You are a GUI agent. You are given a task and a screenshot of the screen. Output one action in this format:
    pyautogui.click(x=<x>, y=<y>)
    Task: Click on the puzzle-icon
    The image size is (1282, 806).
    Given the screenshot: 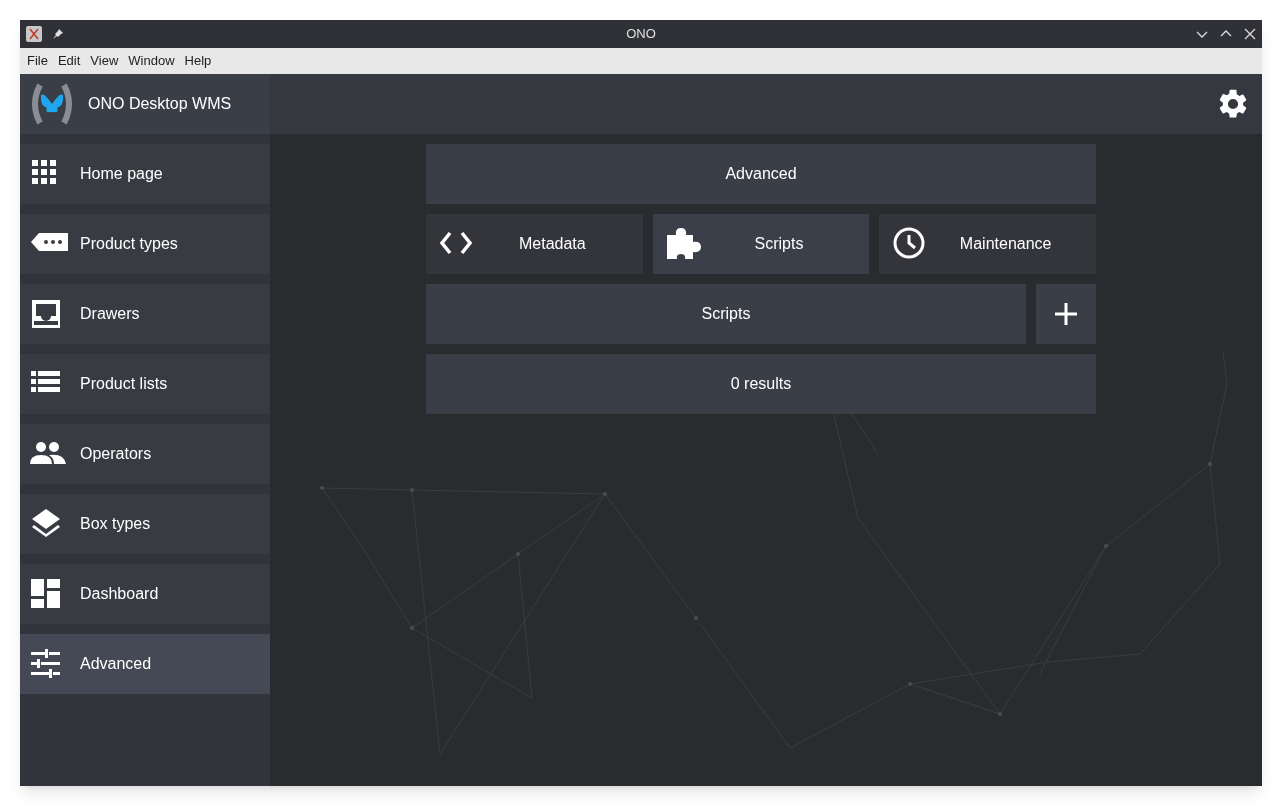 What is the action you would take?
    pyautogui.click(x=682, y=244)
    